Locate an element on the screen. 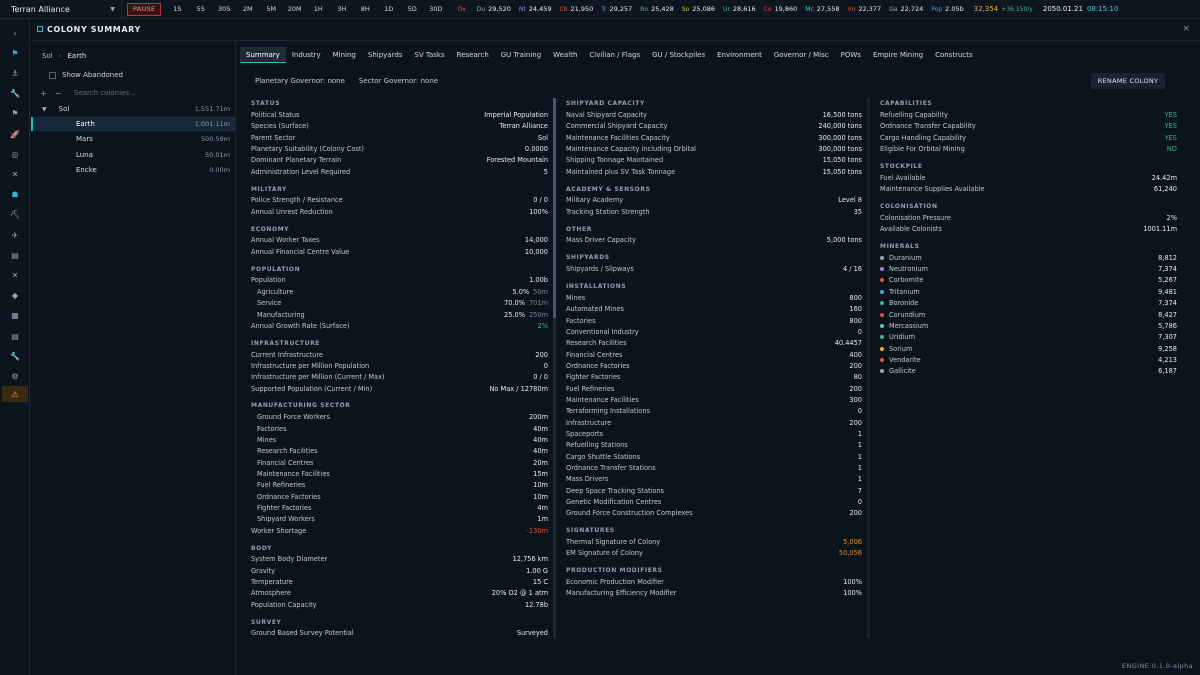  data-row: Fuel Refineries 200 is located at coordinates (714, 388).